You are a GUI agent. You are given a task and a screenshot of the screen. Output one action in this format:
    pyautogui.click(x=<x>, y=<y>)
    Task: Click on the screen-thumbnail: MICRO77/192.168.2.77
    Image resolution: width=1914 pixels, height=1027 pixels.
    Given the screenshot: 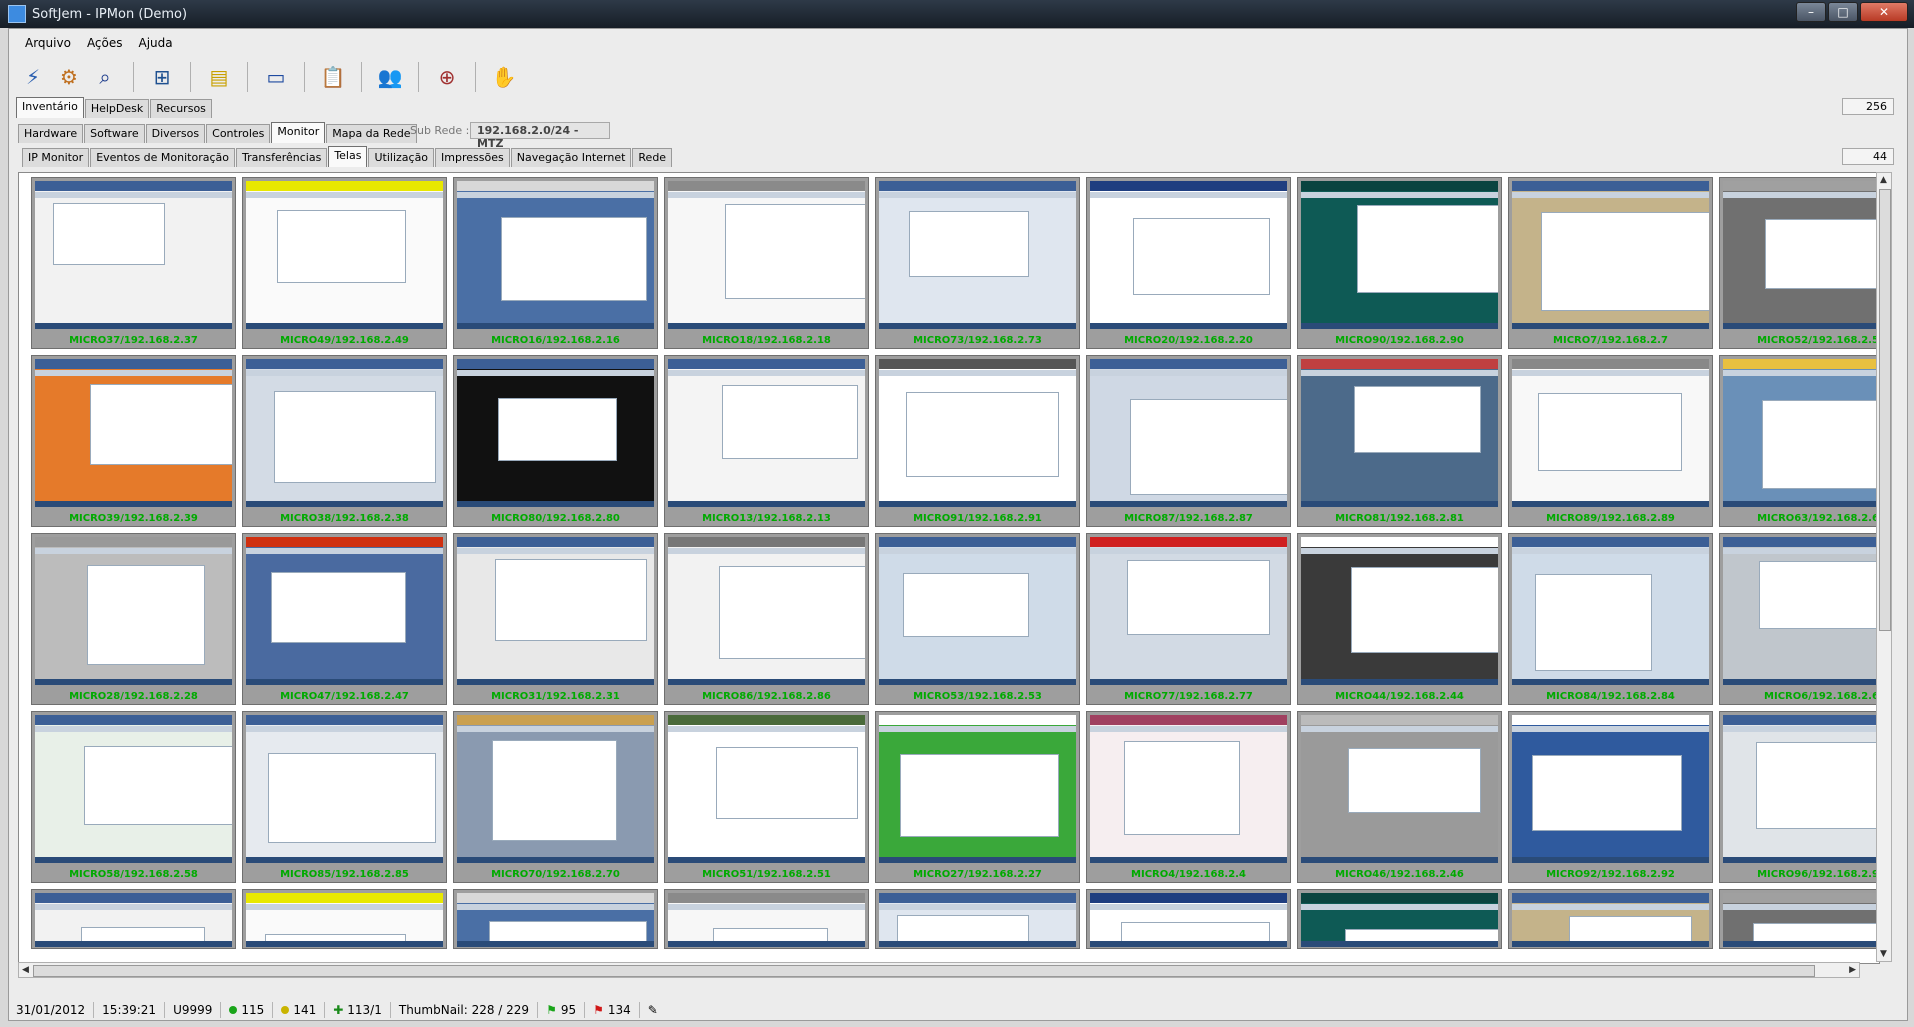 What is the action you would take?
    pyautogui.click(x=1188, y=619)
    